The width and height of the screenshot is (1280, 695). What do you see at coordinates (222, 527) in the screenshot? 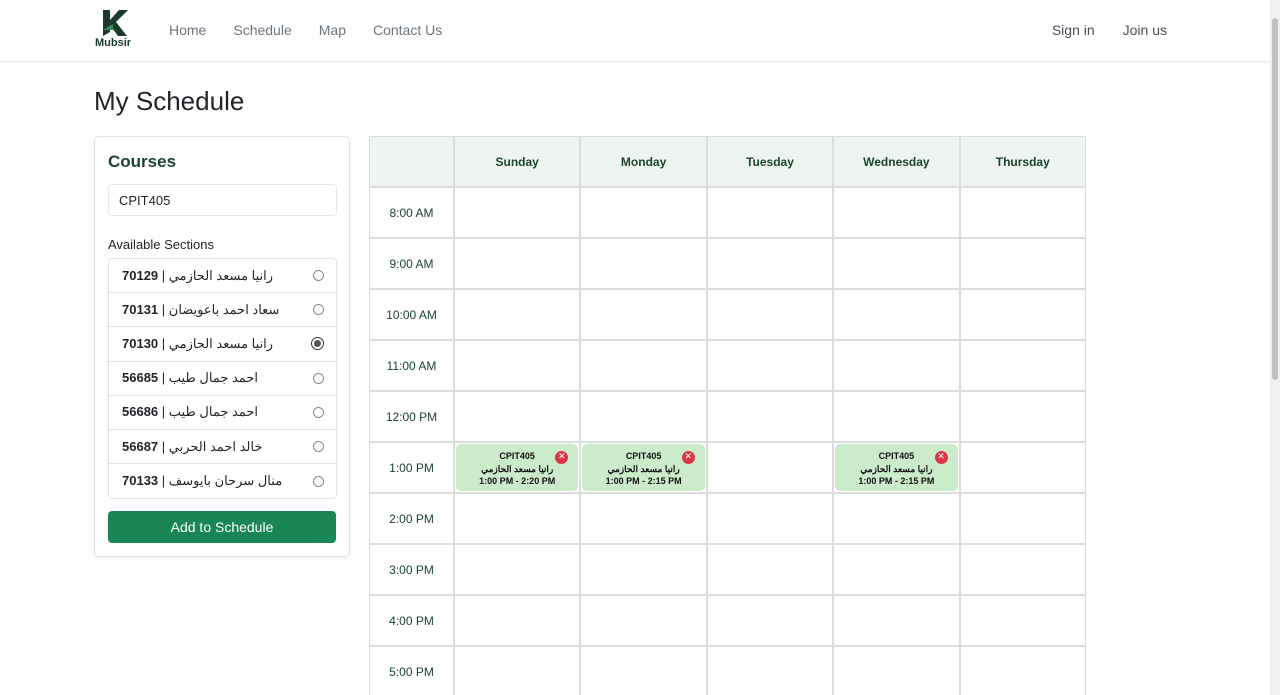
I see `add-to-schedule-button: Add to Schedule` at bounding box center [222, 527].